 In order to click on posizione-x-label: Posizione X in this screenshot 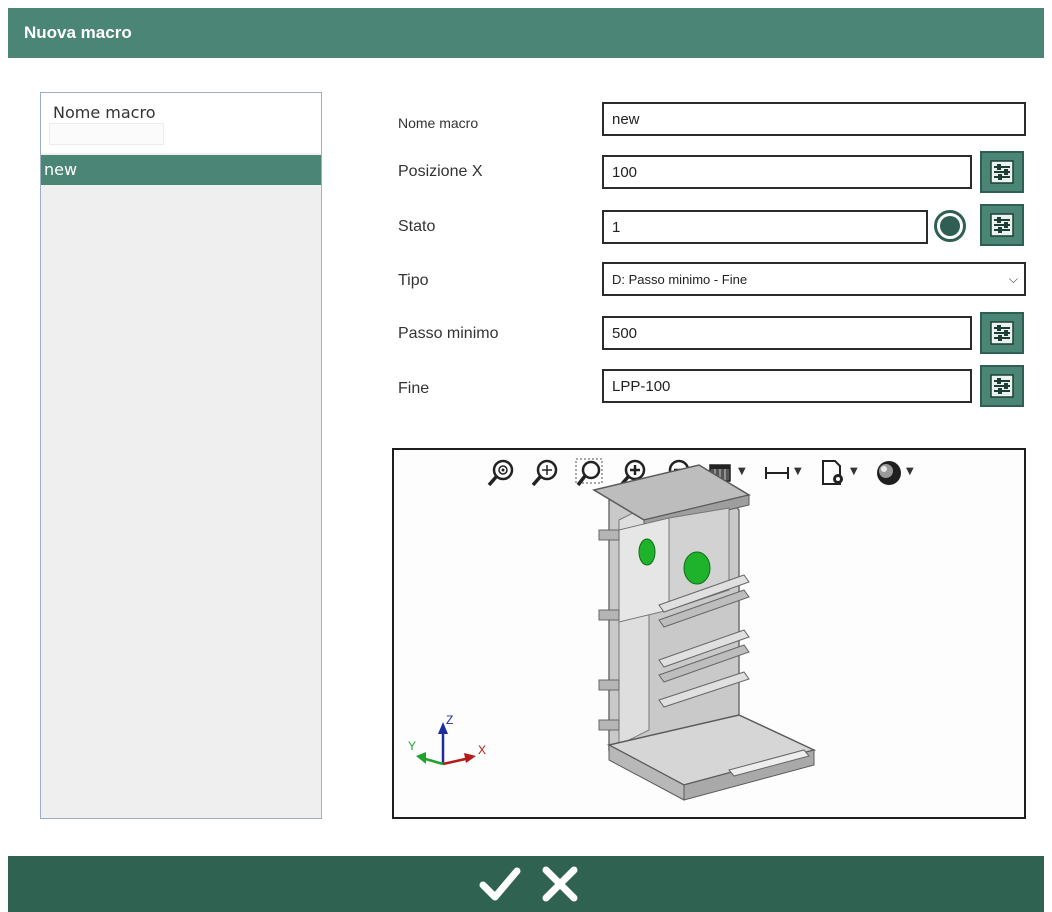, I will do `click(440, 171)`.